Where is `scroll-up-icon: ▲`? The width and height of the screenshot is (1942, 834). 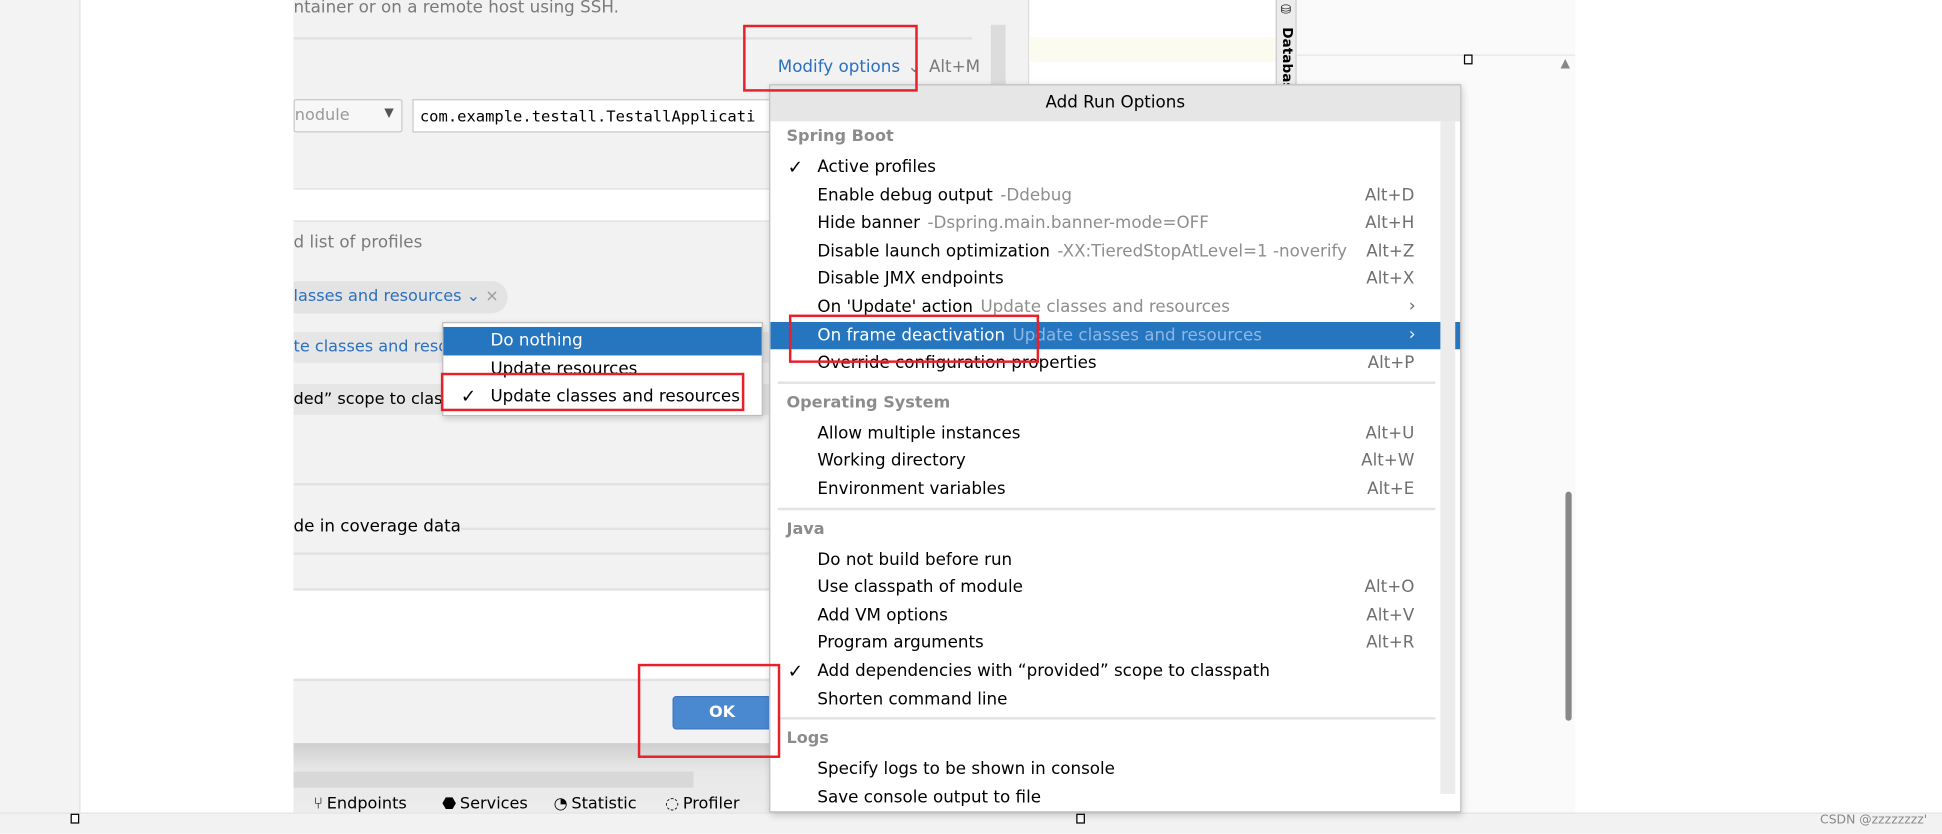 scroll-up-icon: ▲ is located at coordinates (1566, 64).